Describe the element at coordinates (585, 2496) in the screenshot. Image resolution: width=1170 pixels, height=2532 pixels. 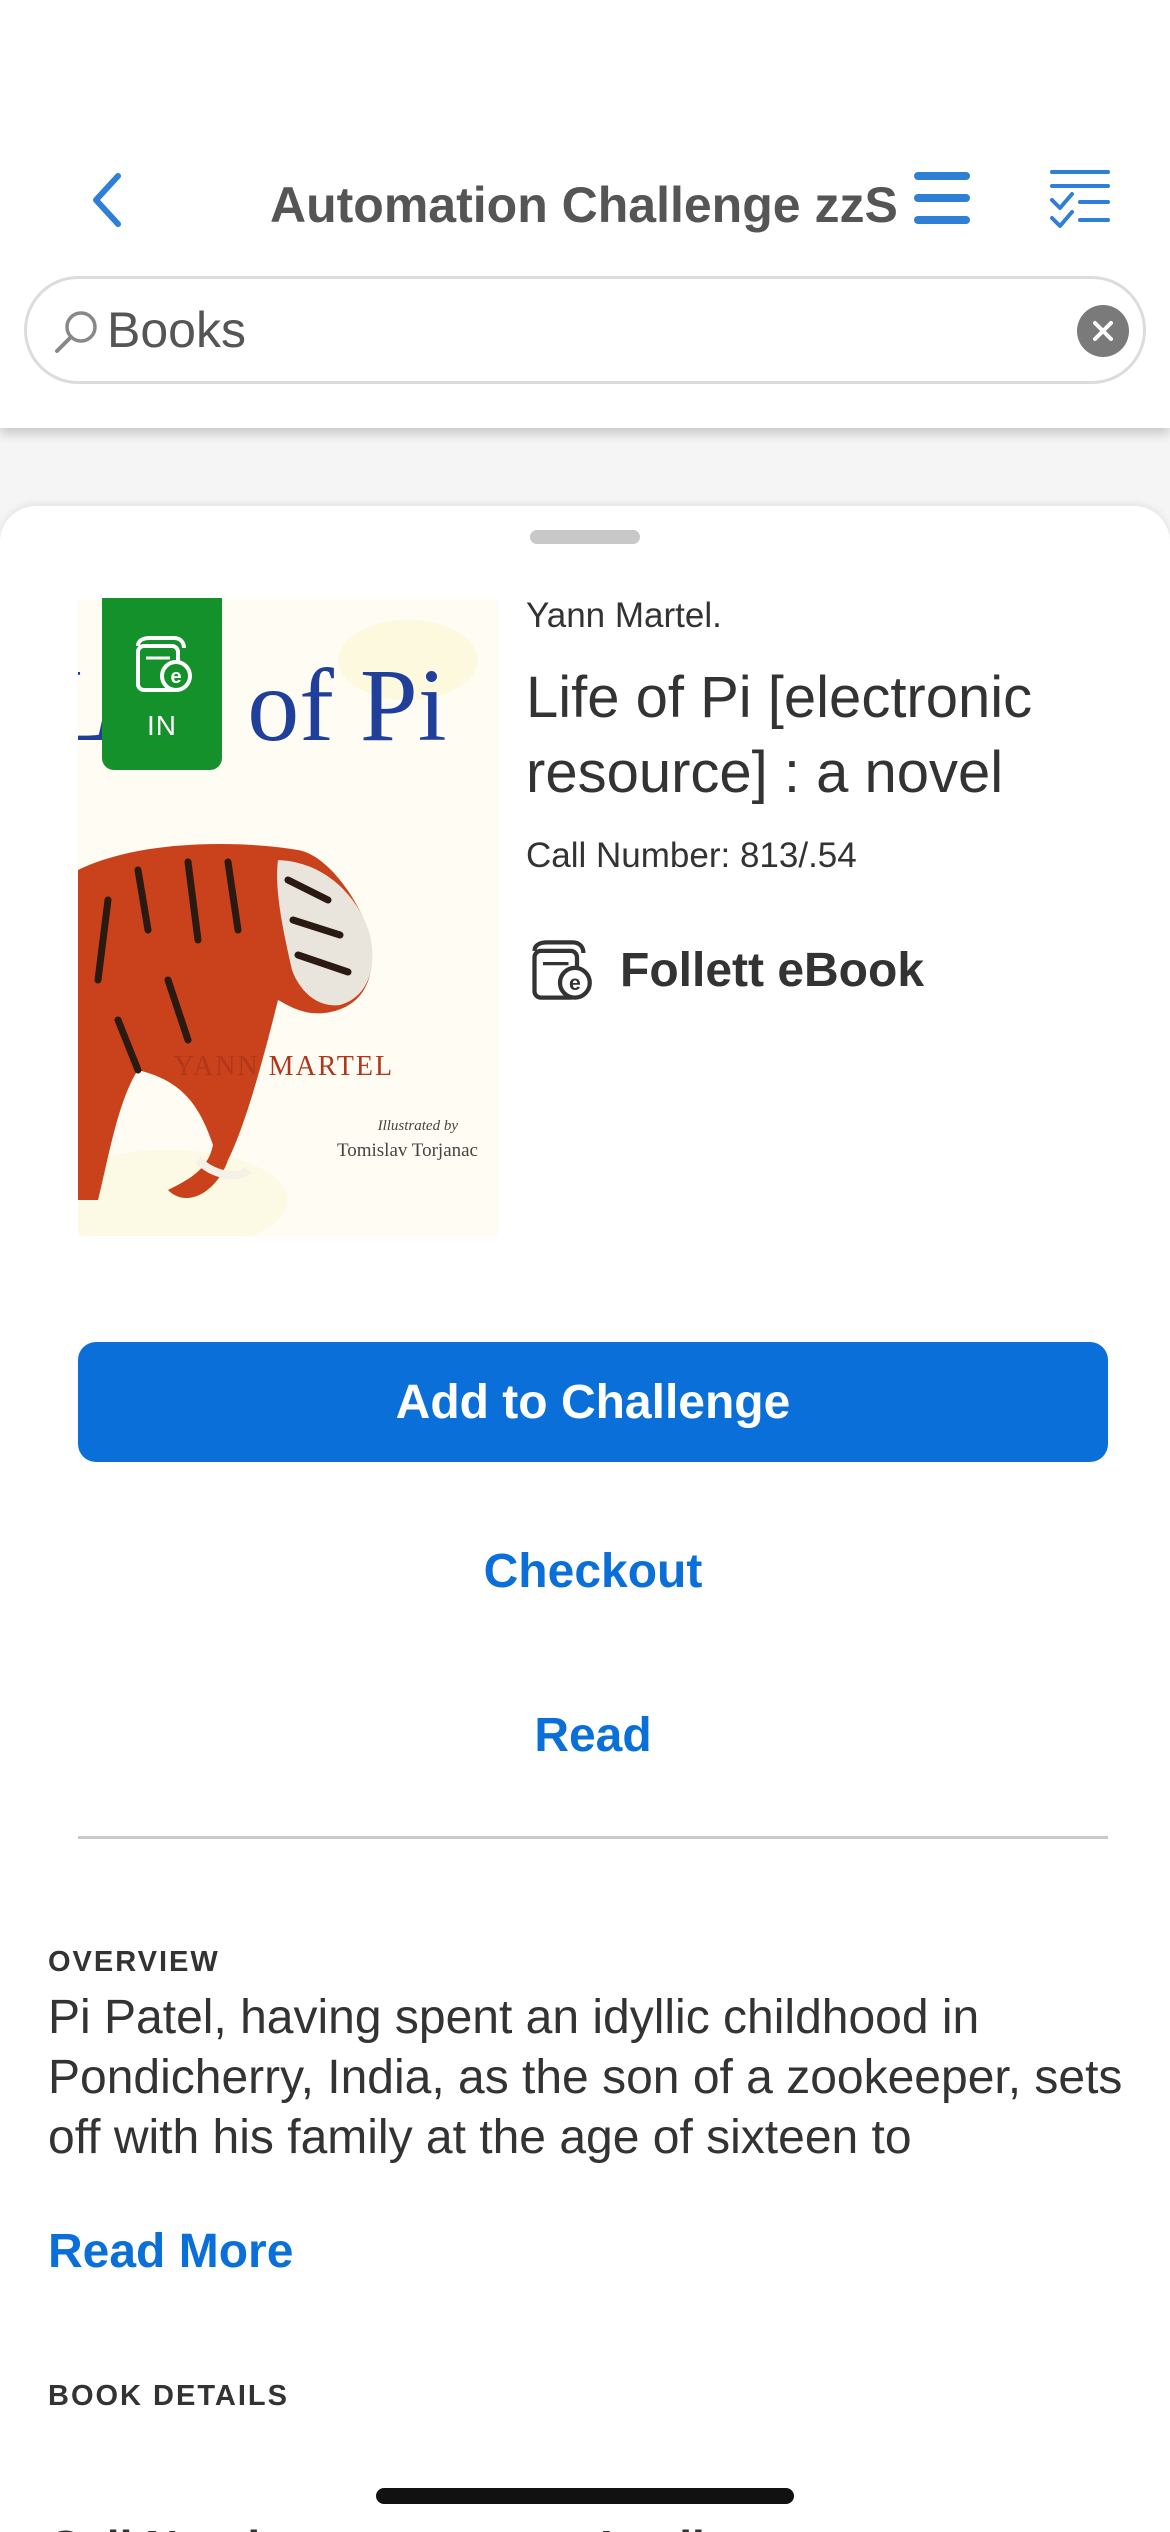
I see `home-indicator` at that location.